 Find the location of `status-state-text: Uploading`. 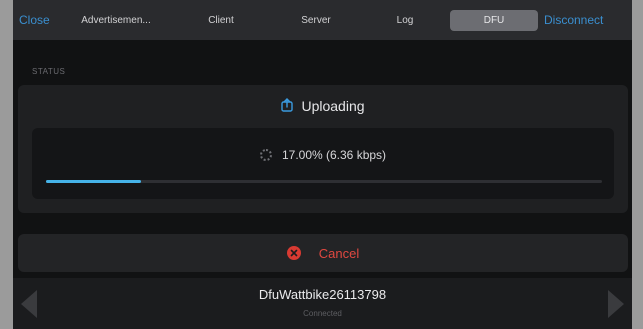

status-state-text: Uploading is located at coordinates (333, 106).